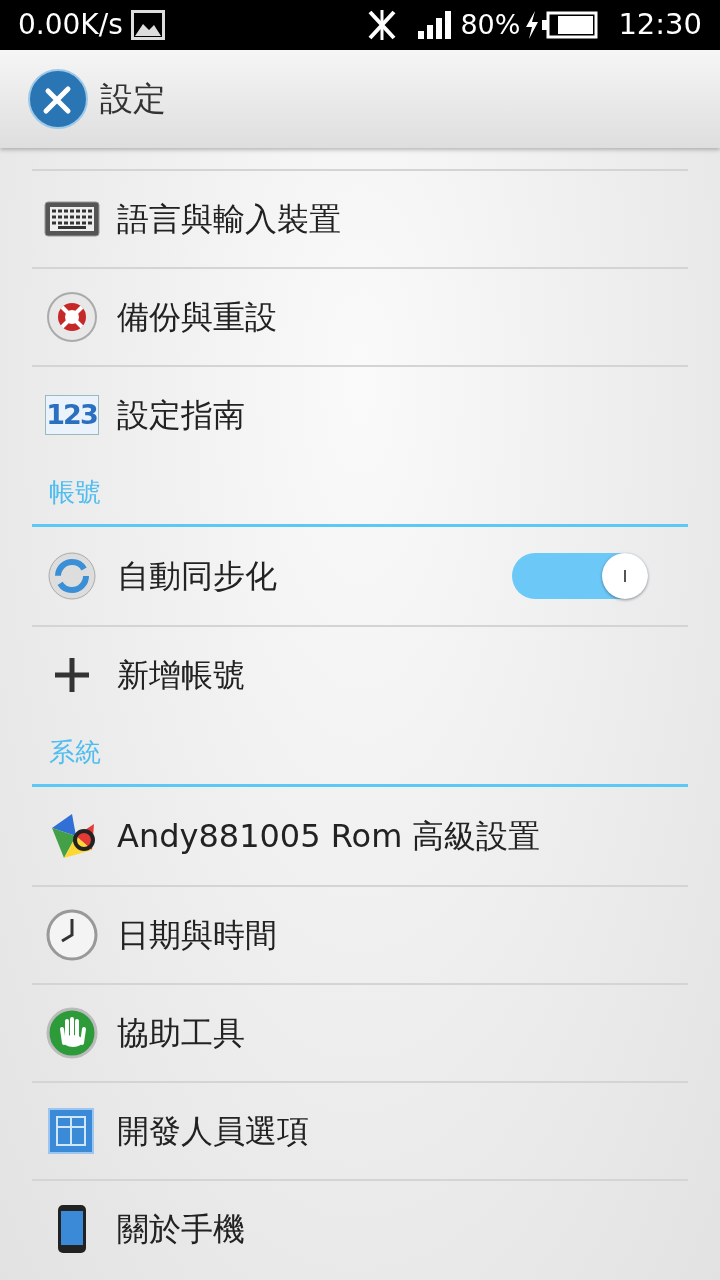 The height and width of the screenshot is (1280, 720). What do you see at coordinates (197, 576) in the screenshot?
I see `row-label: 自動同步化` at bounding box center [197, 576].